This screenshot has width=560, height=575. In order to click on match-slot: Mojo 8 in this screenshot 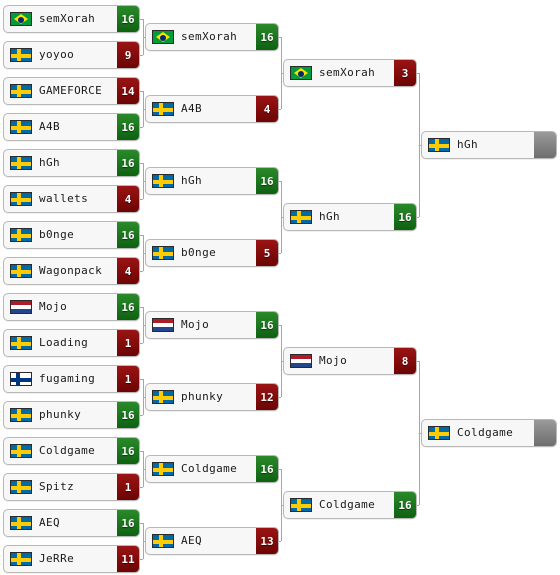, I will do `click(350, 361)`.